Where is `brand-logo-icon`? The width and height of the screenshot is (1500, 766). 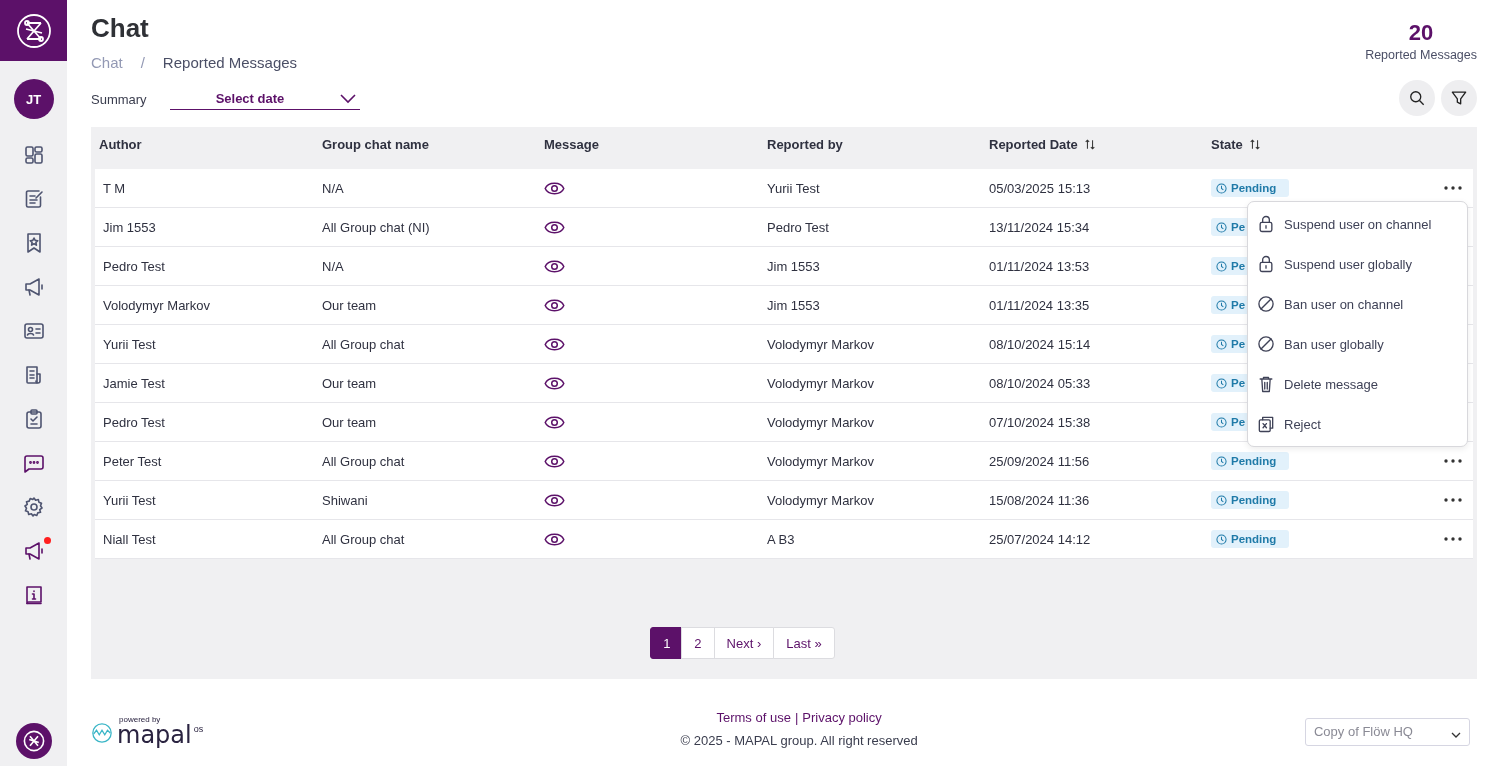
brand-logo-icon is located at coordinates (102, 733).